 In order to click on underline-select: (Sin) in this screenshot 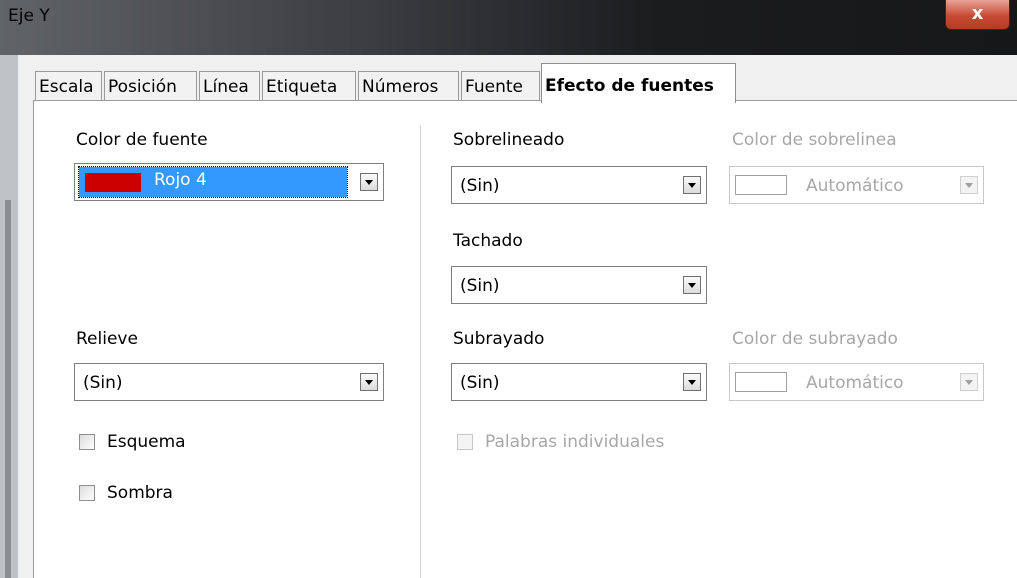, I will do `click(579, 382)`.